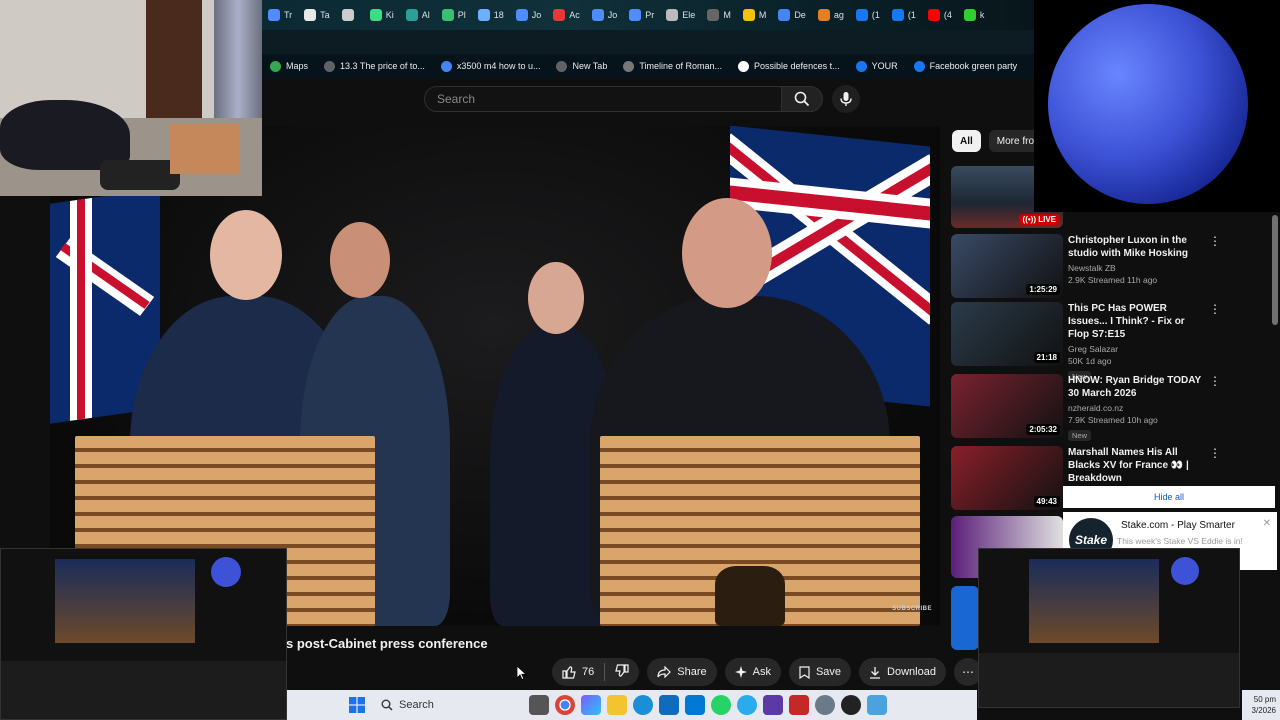  I want to click on browser-tab: Tr, so click(280, 15).